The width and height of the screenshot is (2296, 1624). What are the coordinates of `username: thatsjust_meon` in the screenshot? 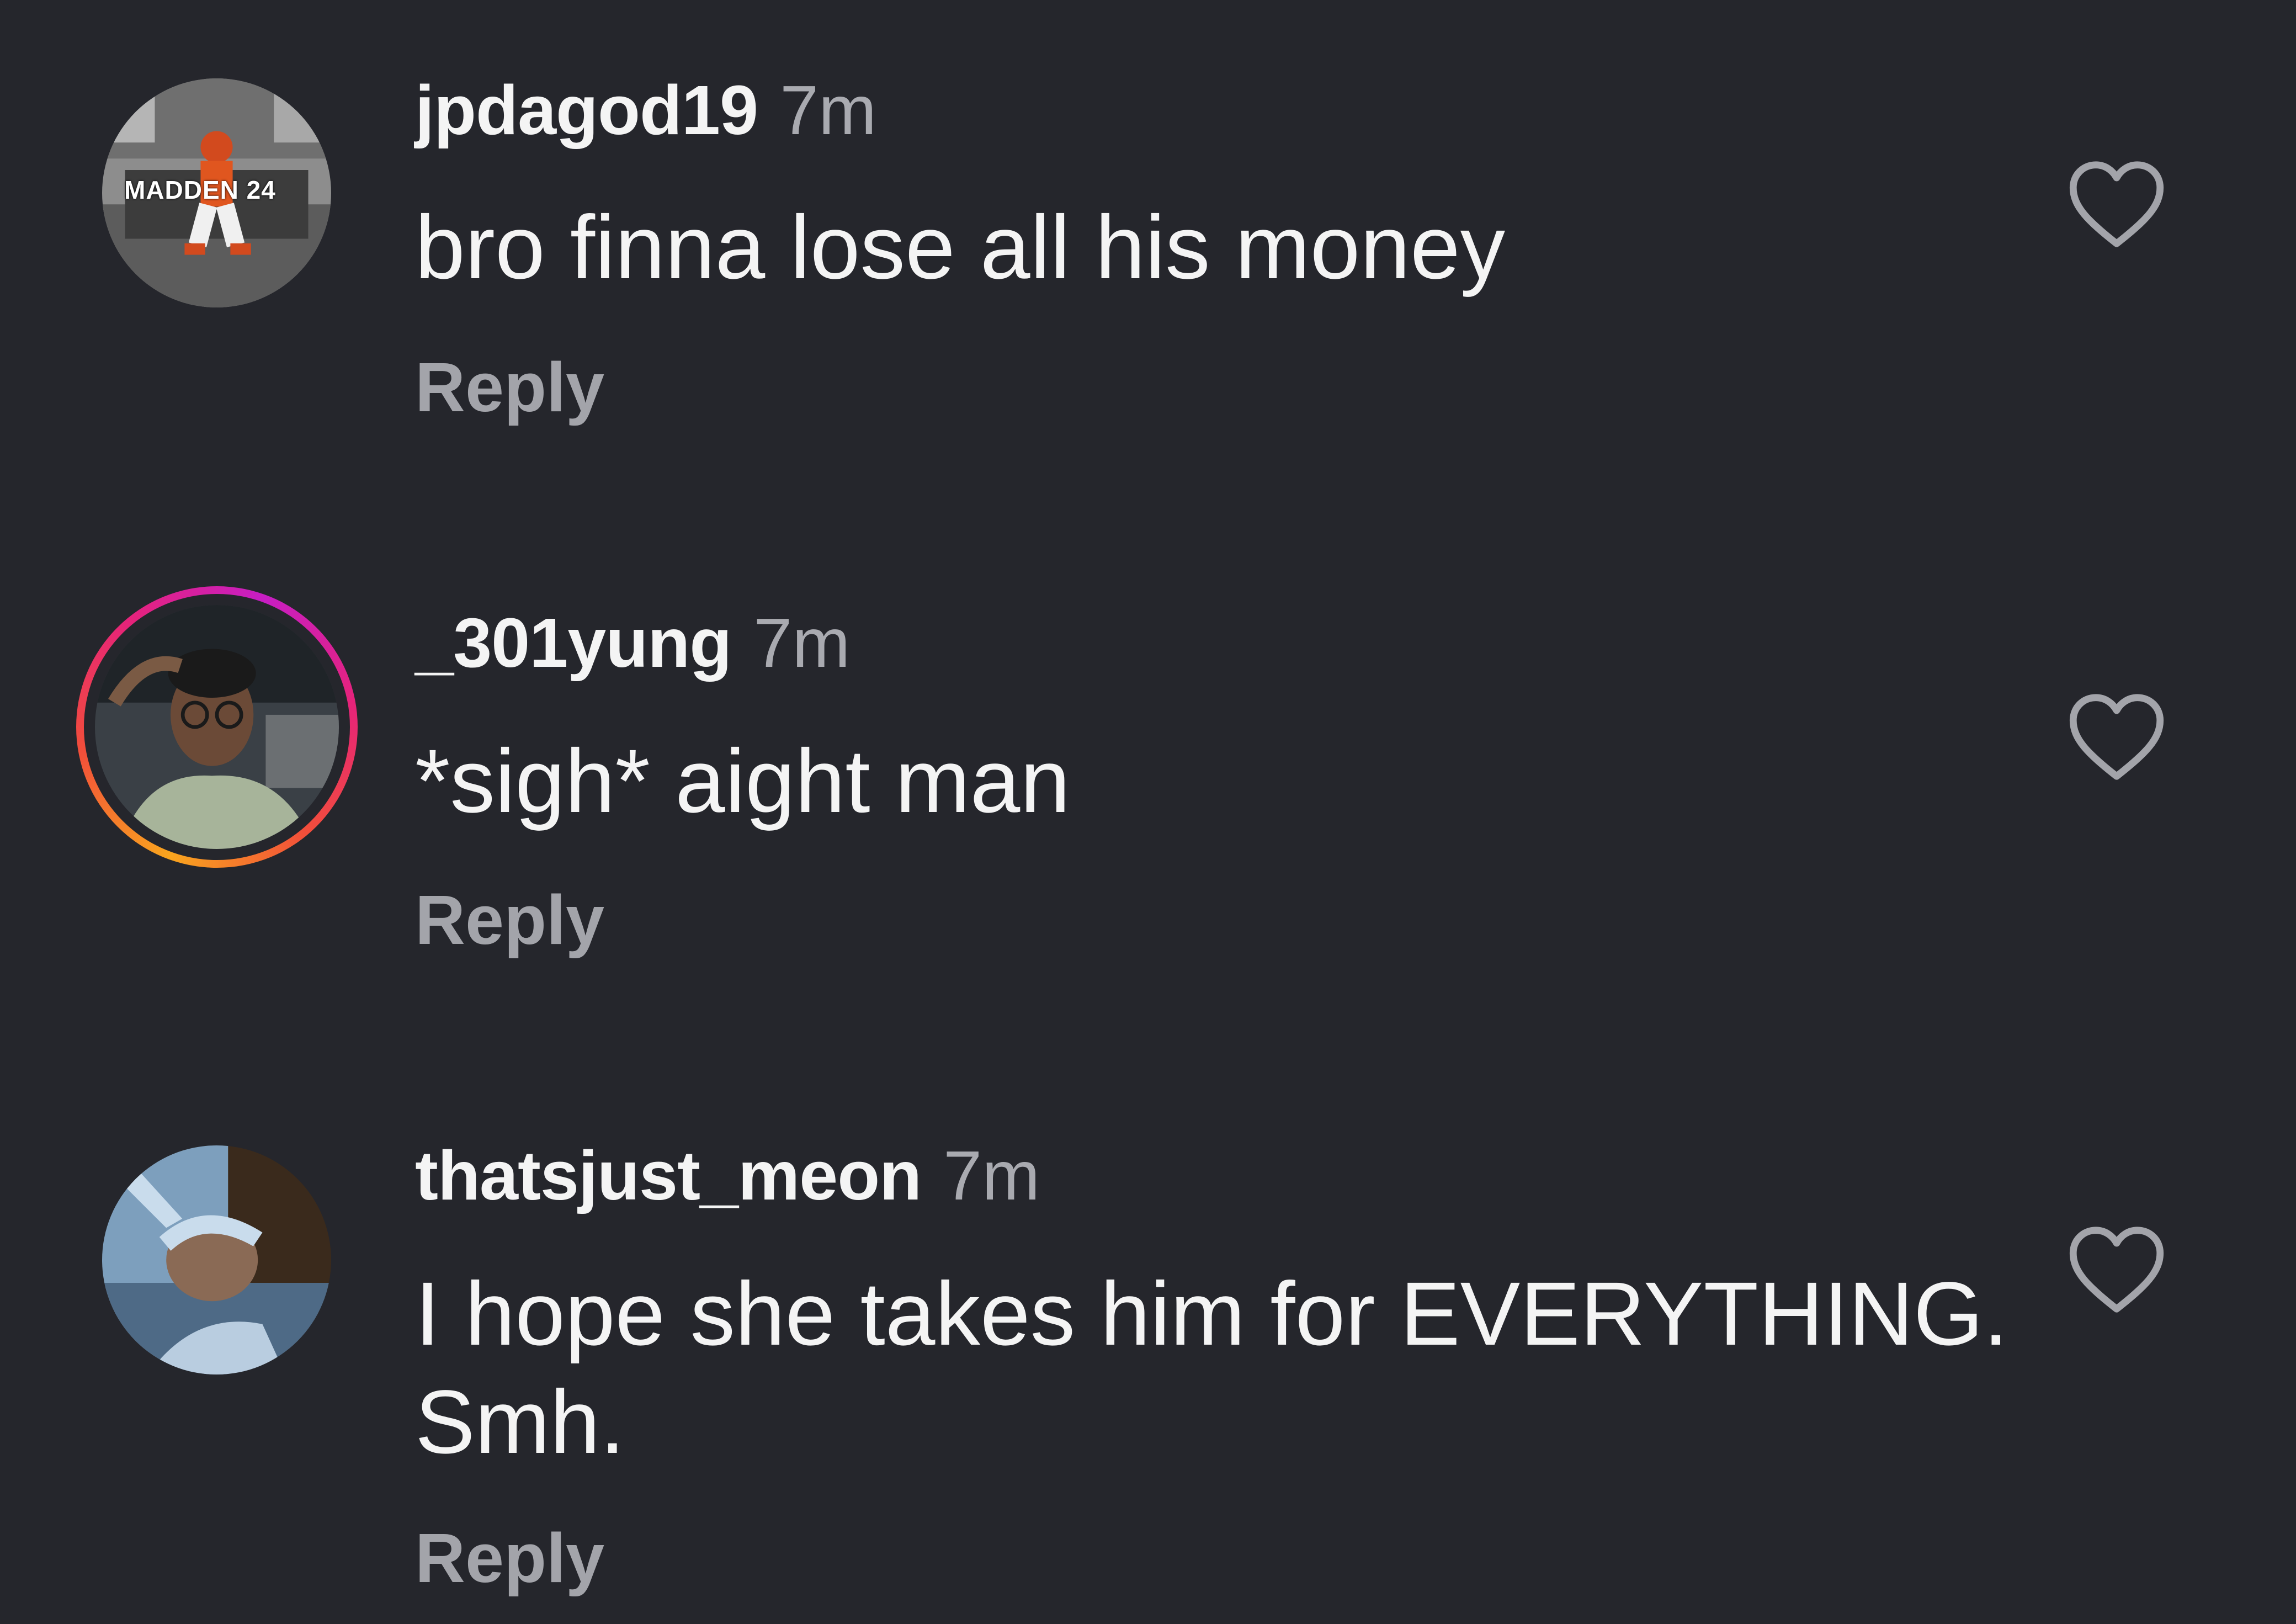 It's located at (669, 1175).